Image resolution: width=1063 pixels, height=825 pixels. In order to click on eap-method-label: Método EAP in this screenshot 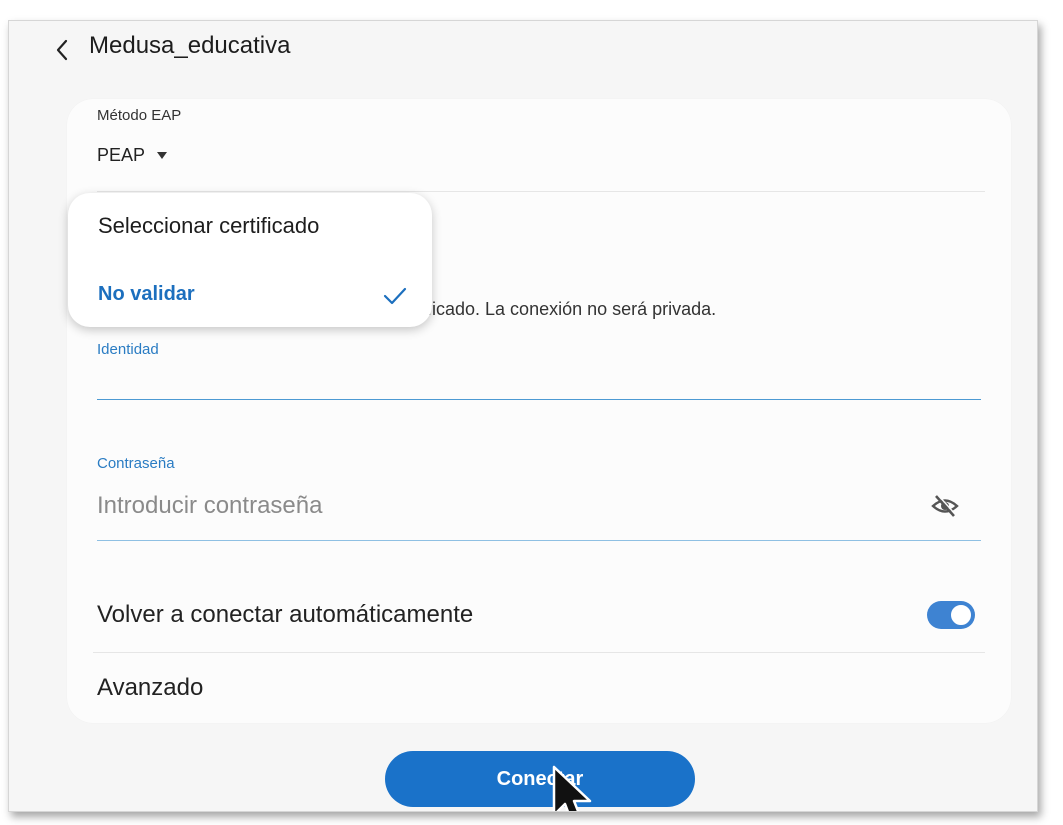, I will do `click(139, 115)`.